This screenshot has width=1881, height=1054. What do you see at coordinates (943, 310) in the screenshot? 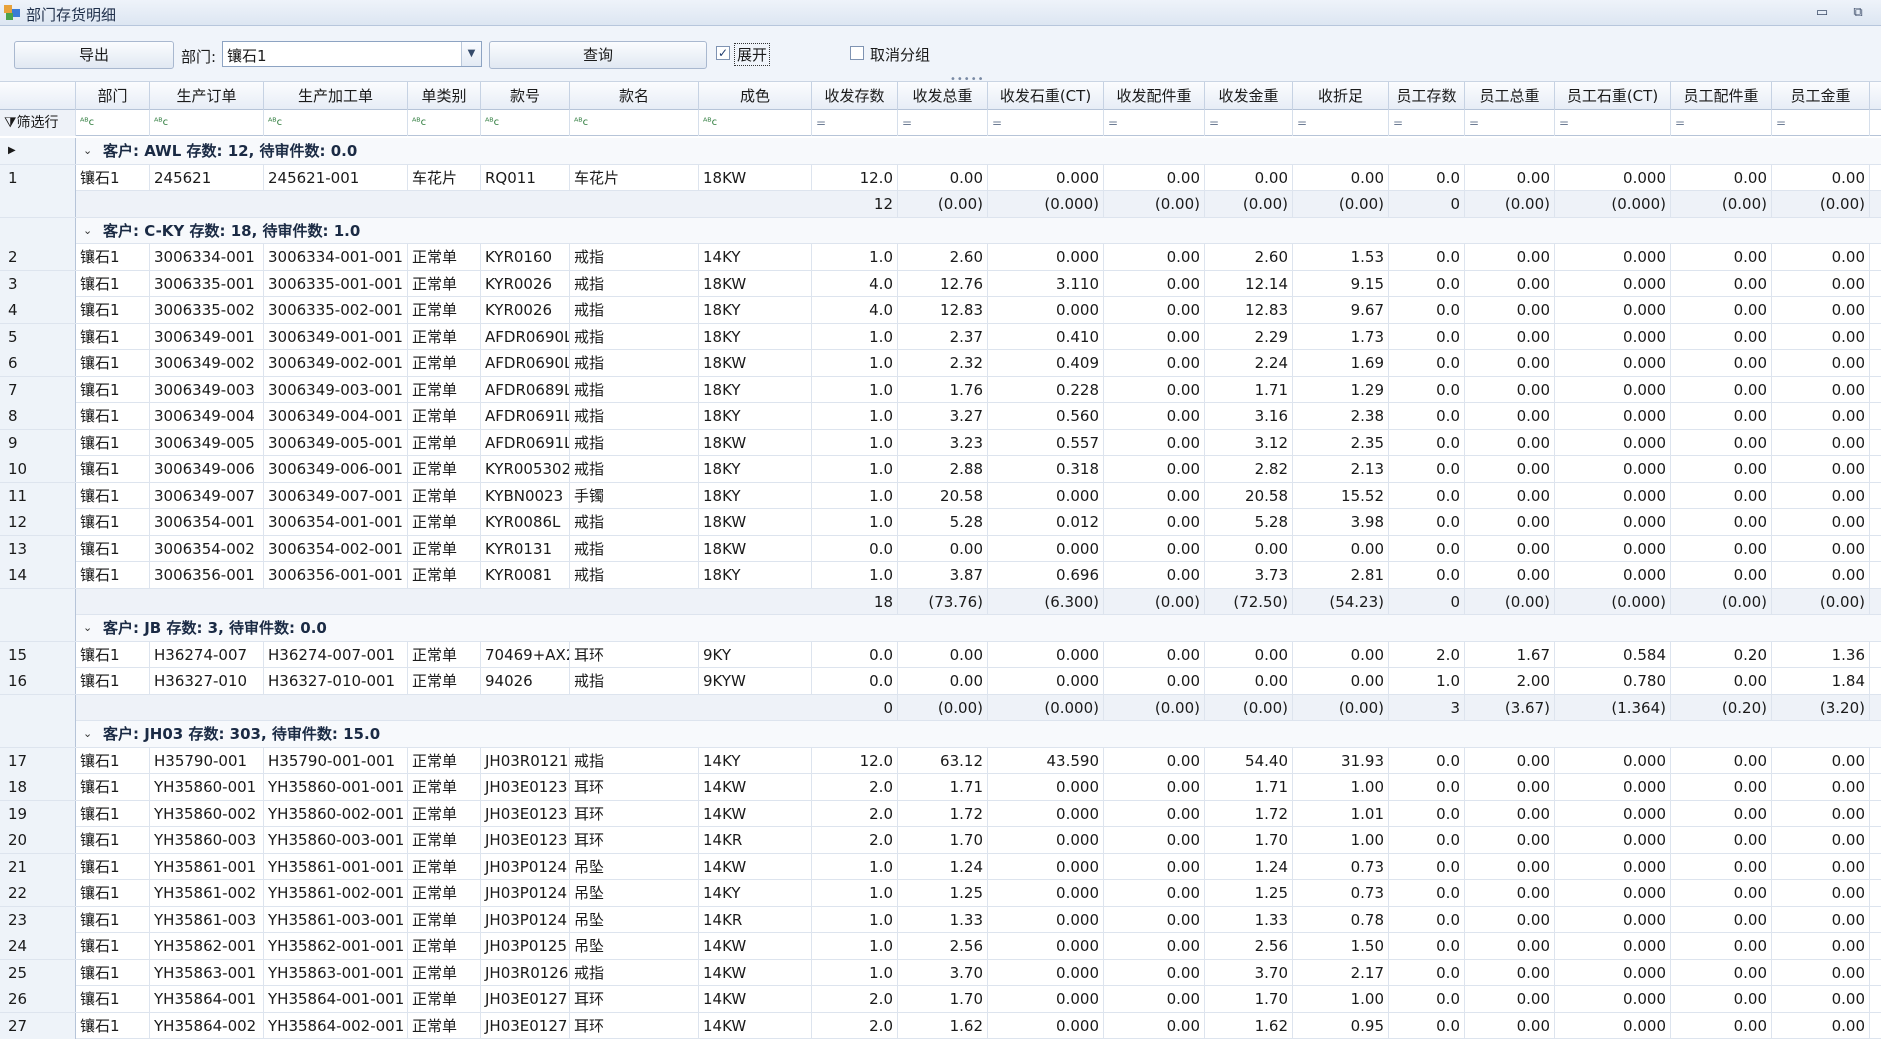
I see `table-cell: 12.83` at bounding box center [943, 310].